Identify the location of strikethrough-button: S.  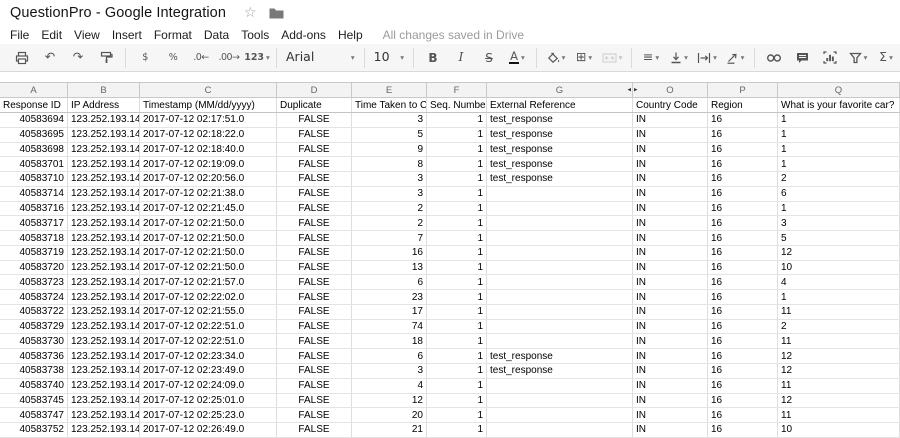
(489, 58).